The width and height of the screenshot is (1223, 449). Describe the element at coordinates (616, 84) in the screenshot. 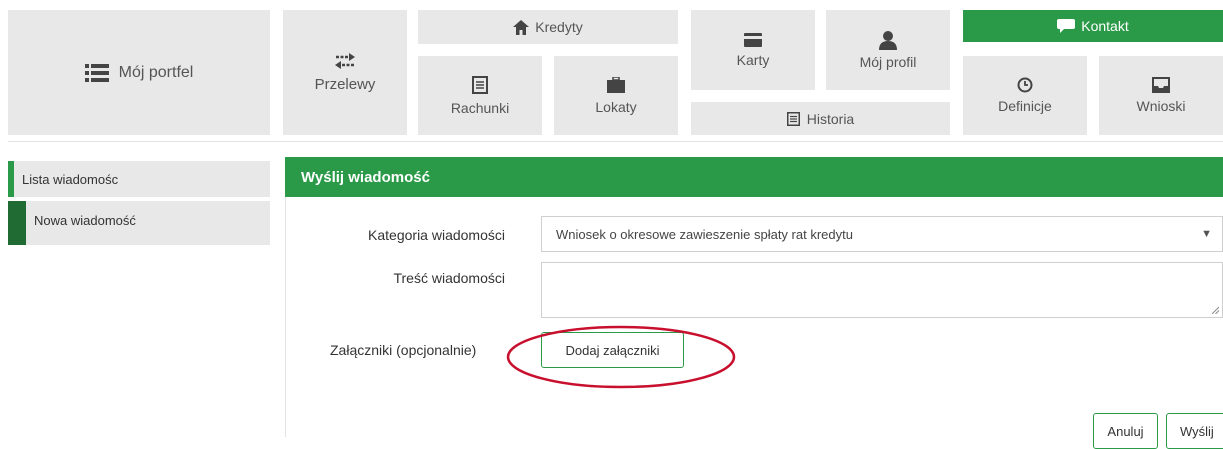

I see `briefcase-icon` at that location.